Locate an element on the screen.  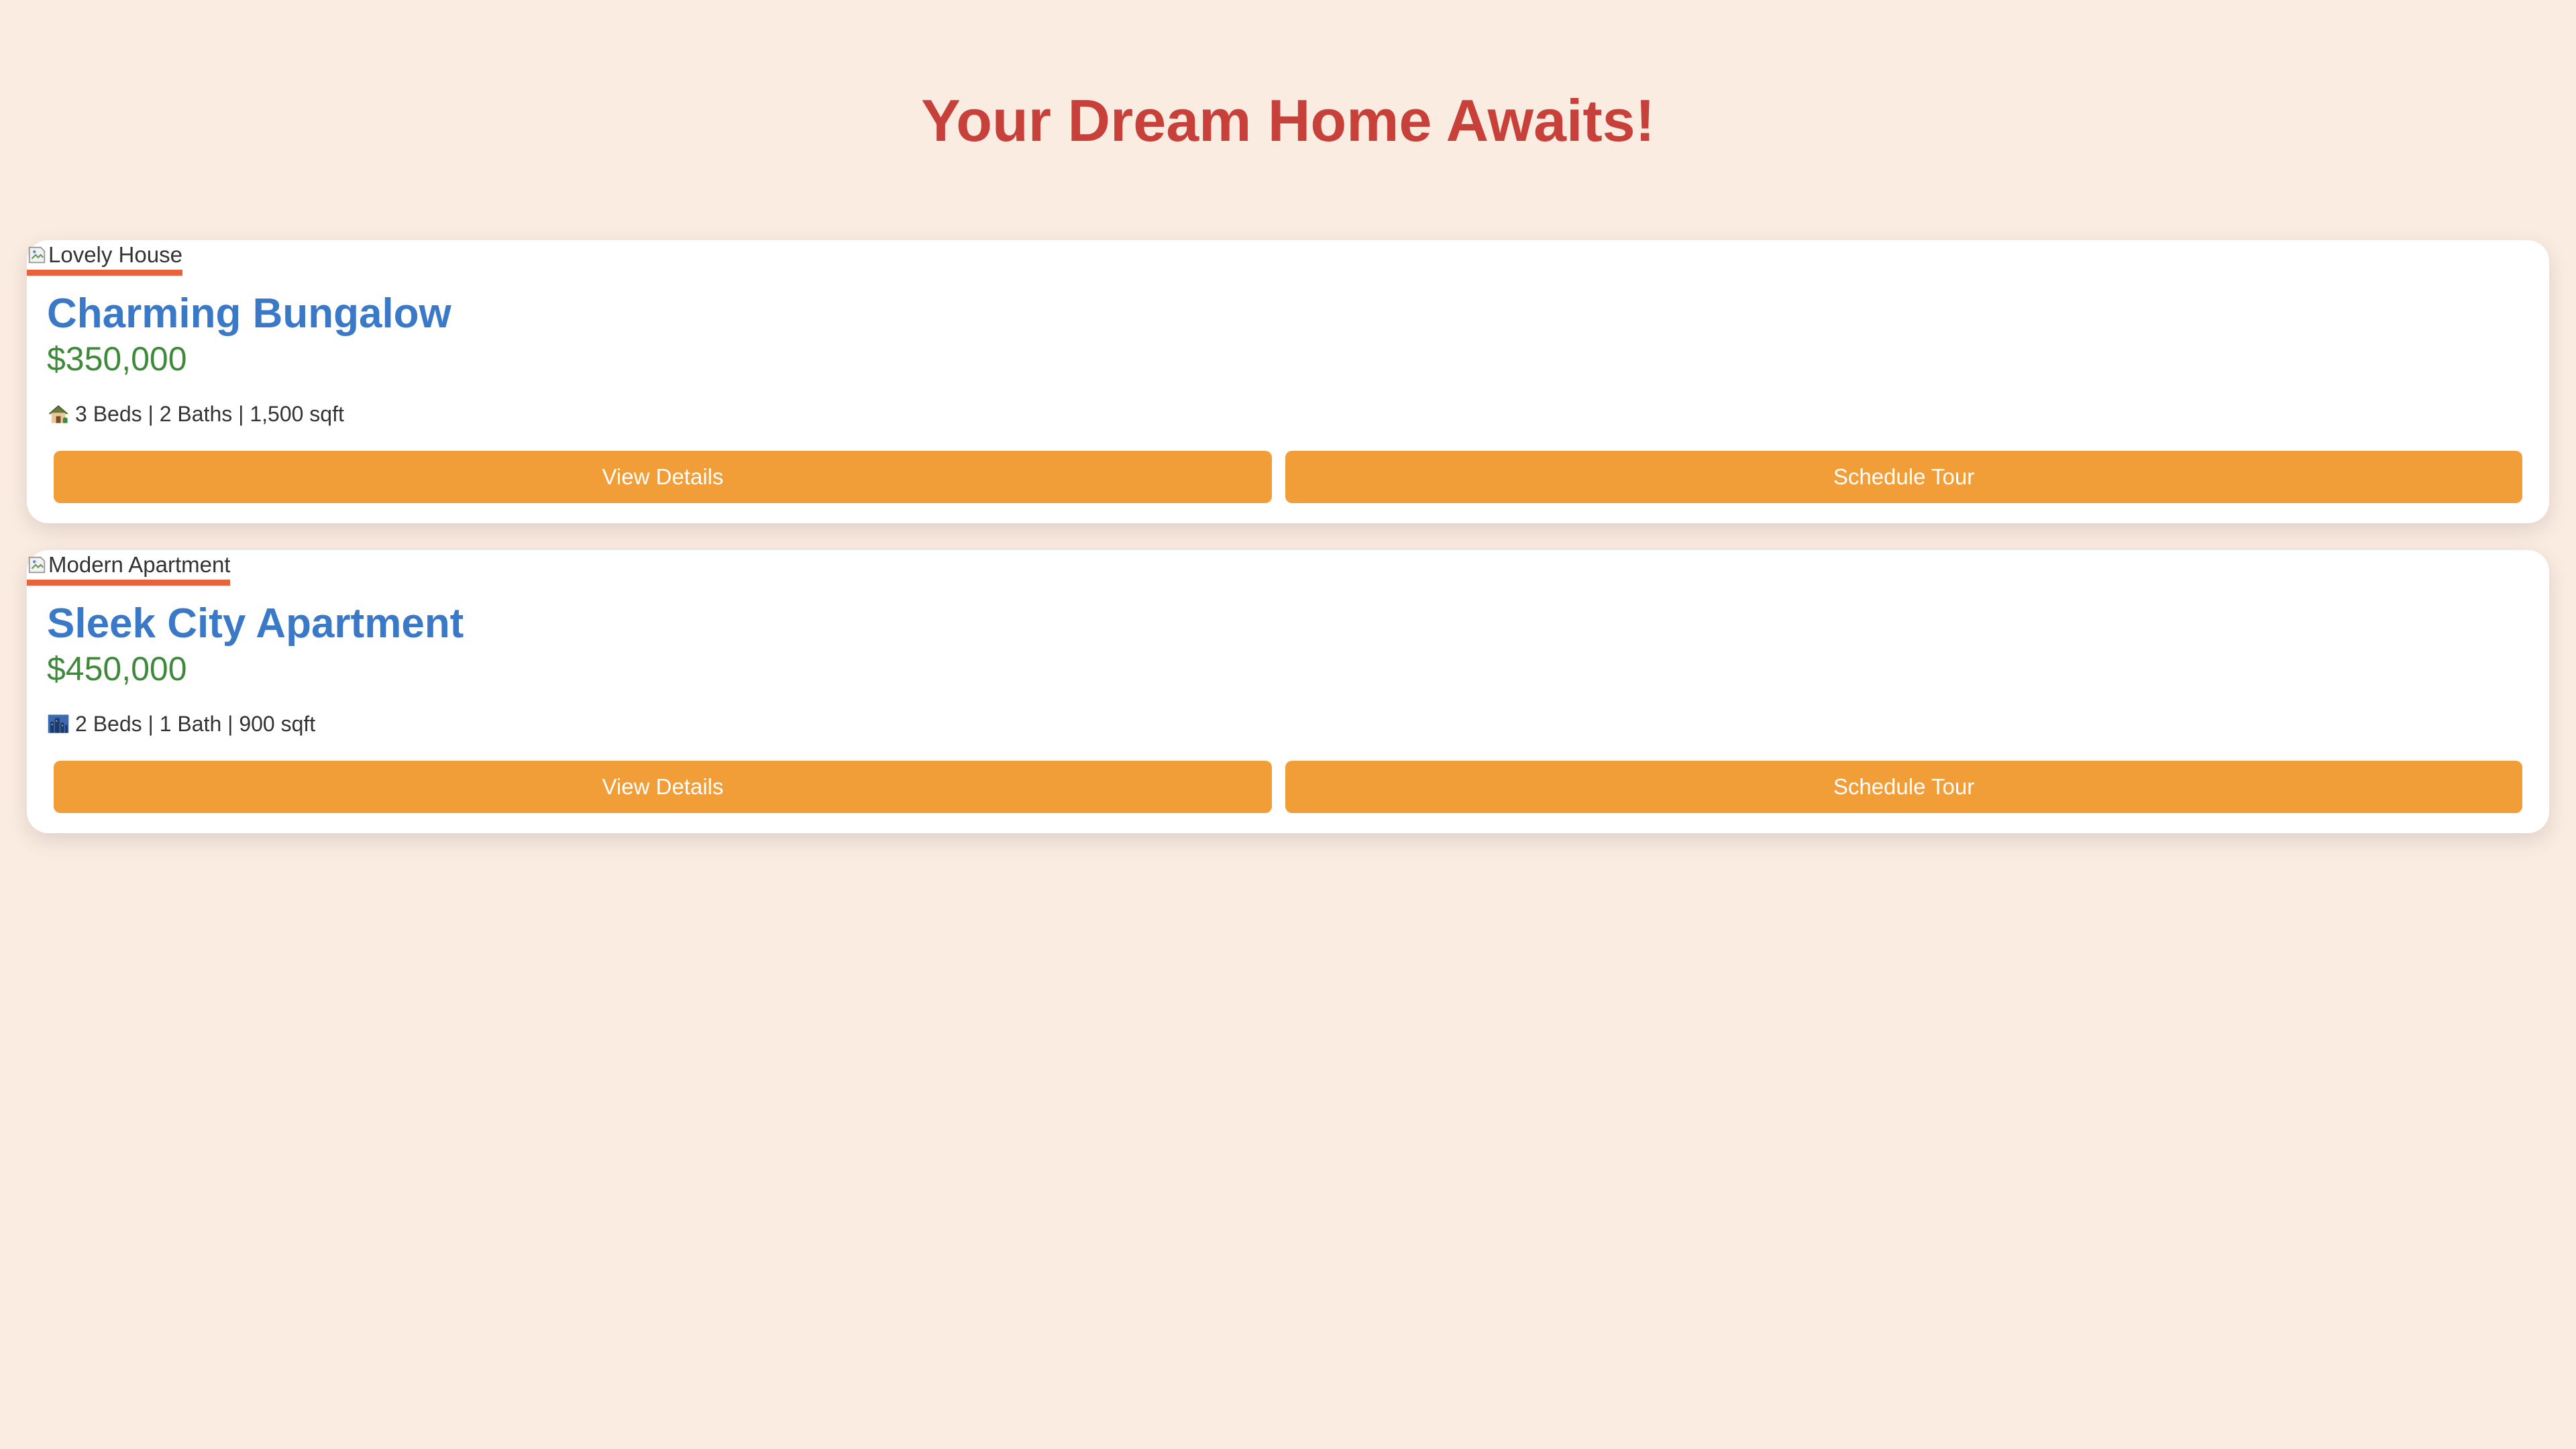
listing-features-text: 3 Beds | 2 Baths | 1,500 sqft is located at coordinates (209, 414).